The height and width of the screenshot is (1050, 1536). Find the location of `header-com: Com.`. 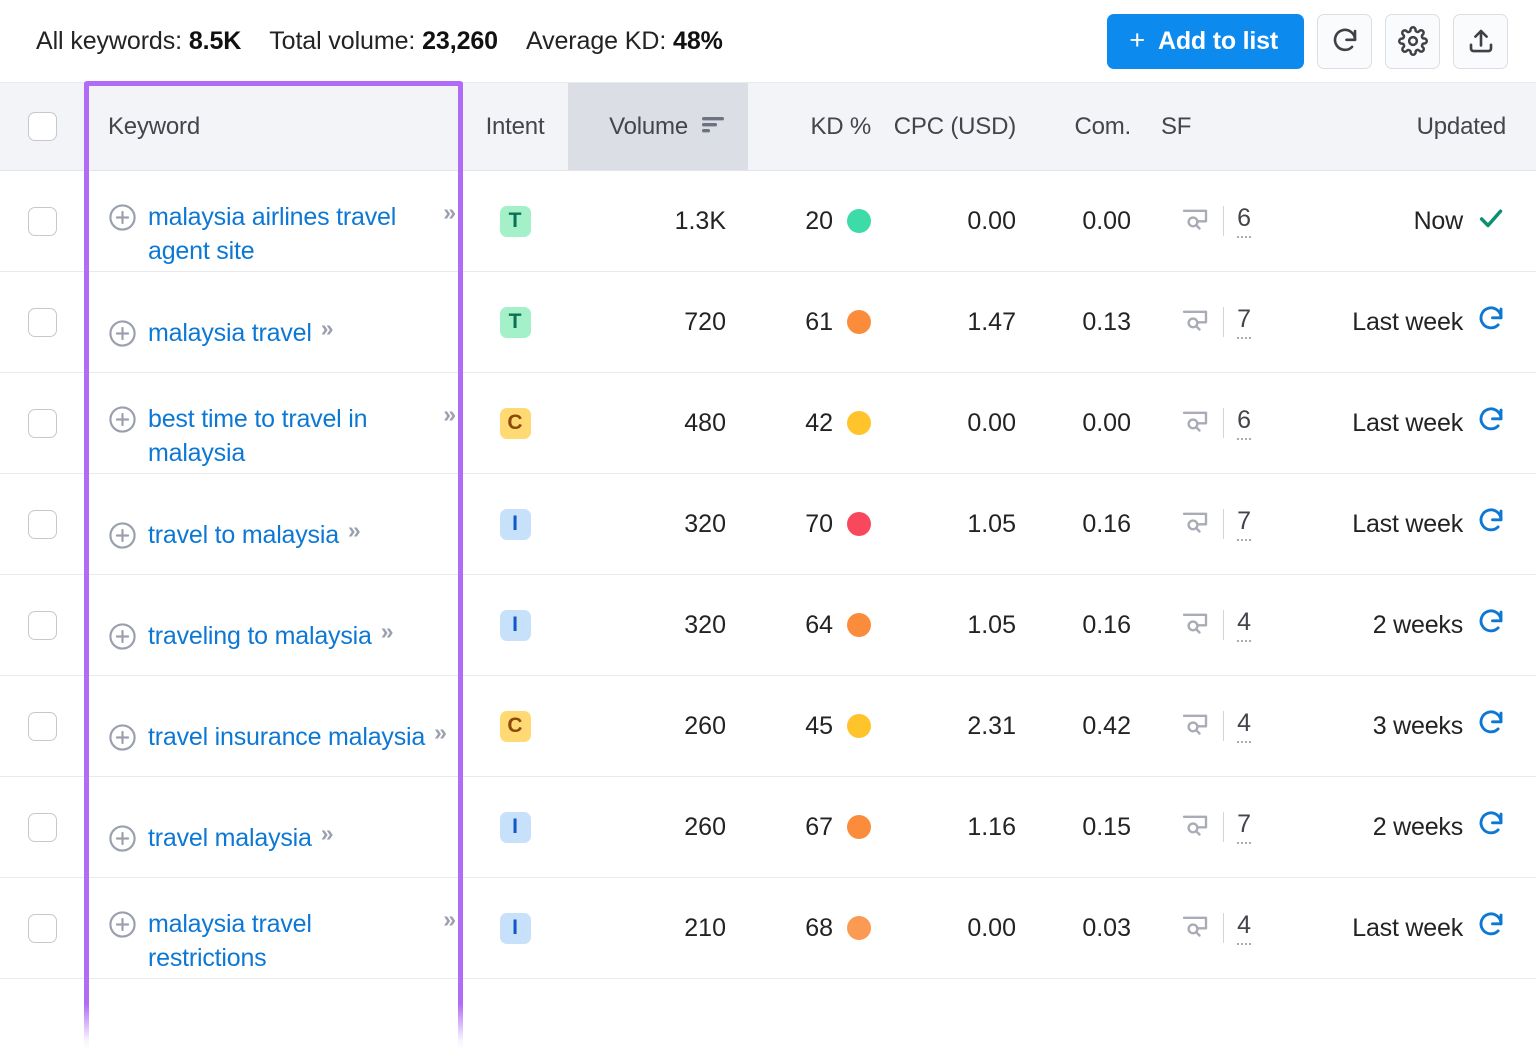

header-com: Com. is located at coordinates (1095, 126).